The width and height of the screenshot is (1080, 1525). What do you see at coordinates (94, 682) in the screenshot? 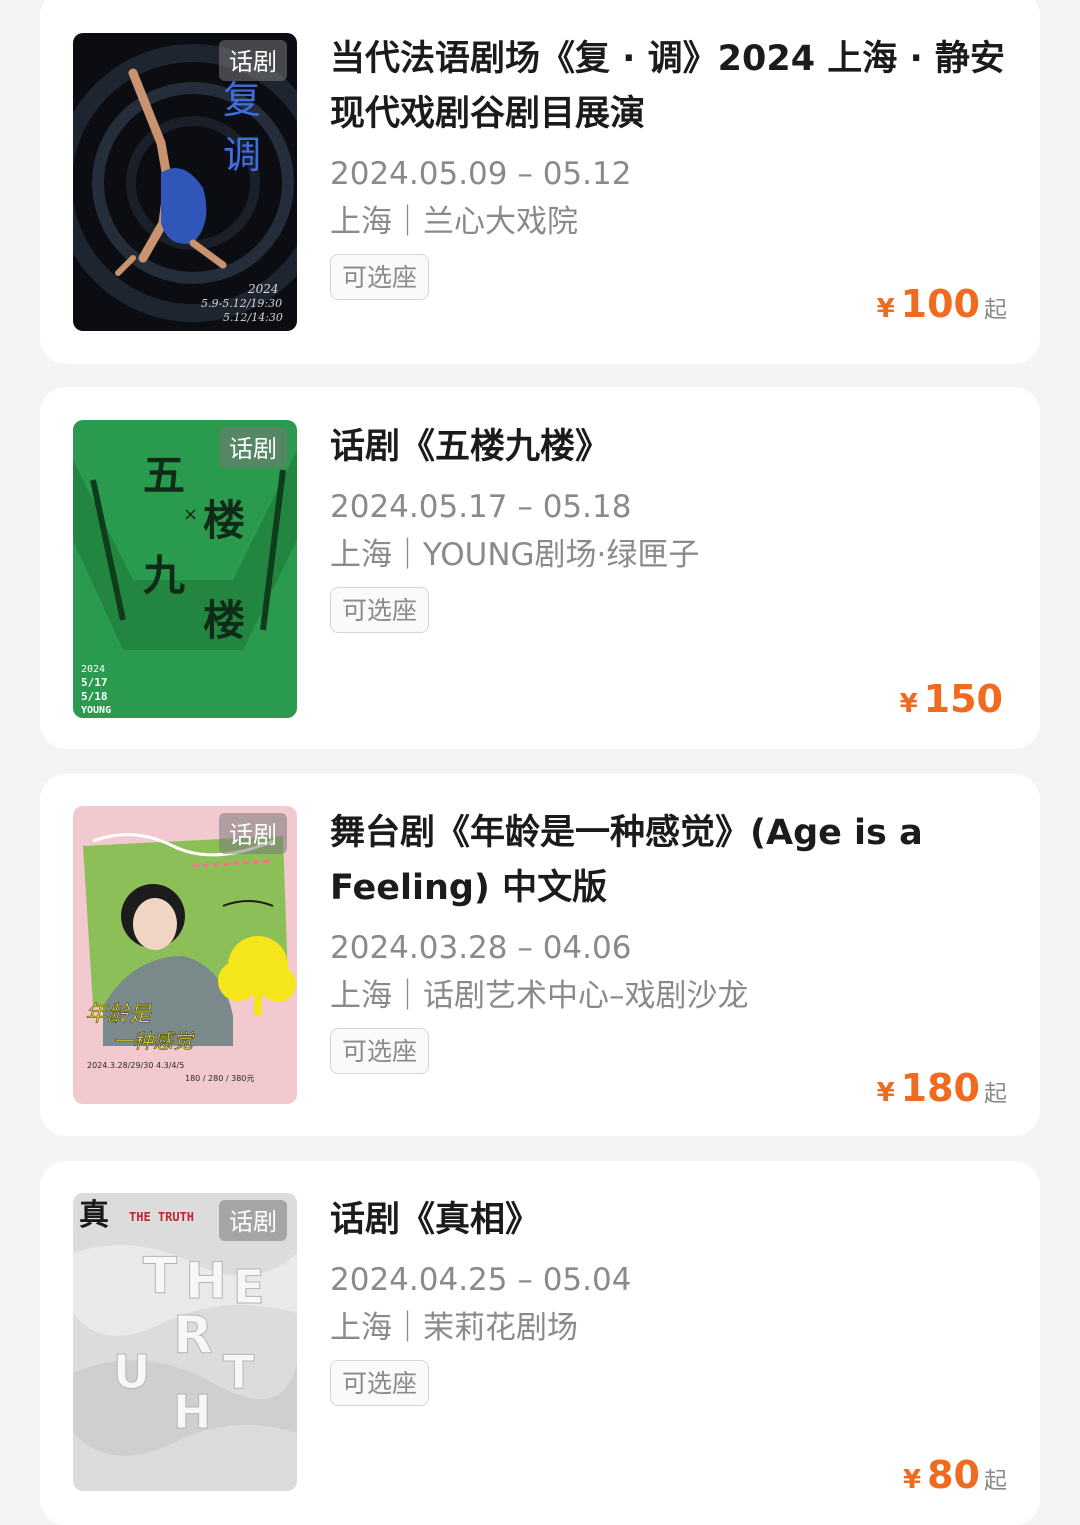
I see `poster-text: 5/17` at bounding box center [94, 682].